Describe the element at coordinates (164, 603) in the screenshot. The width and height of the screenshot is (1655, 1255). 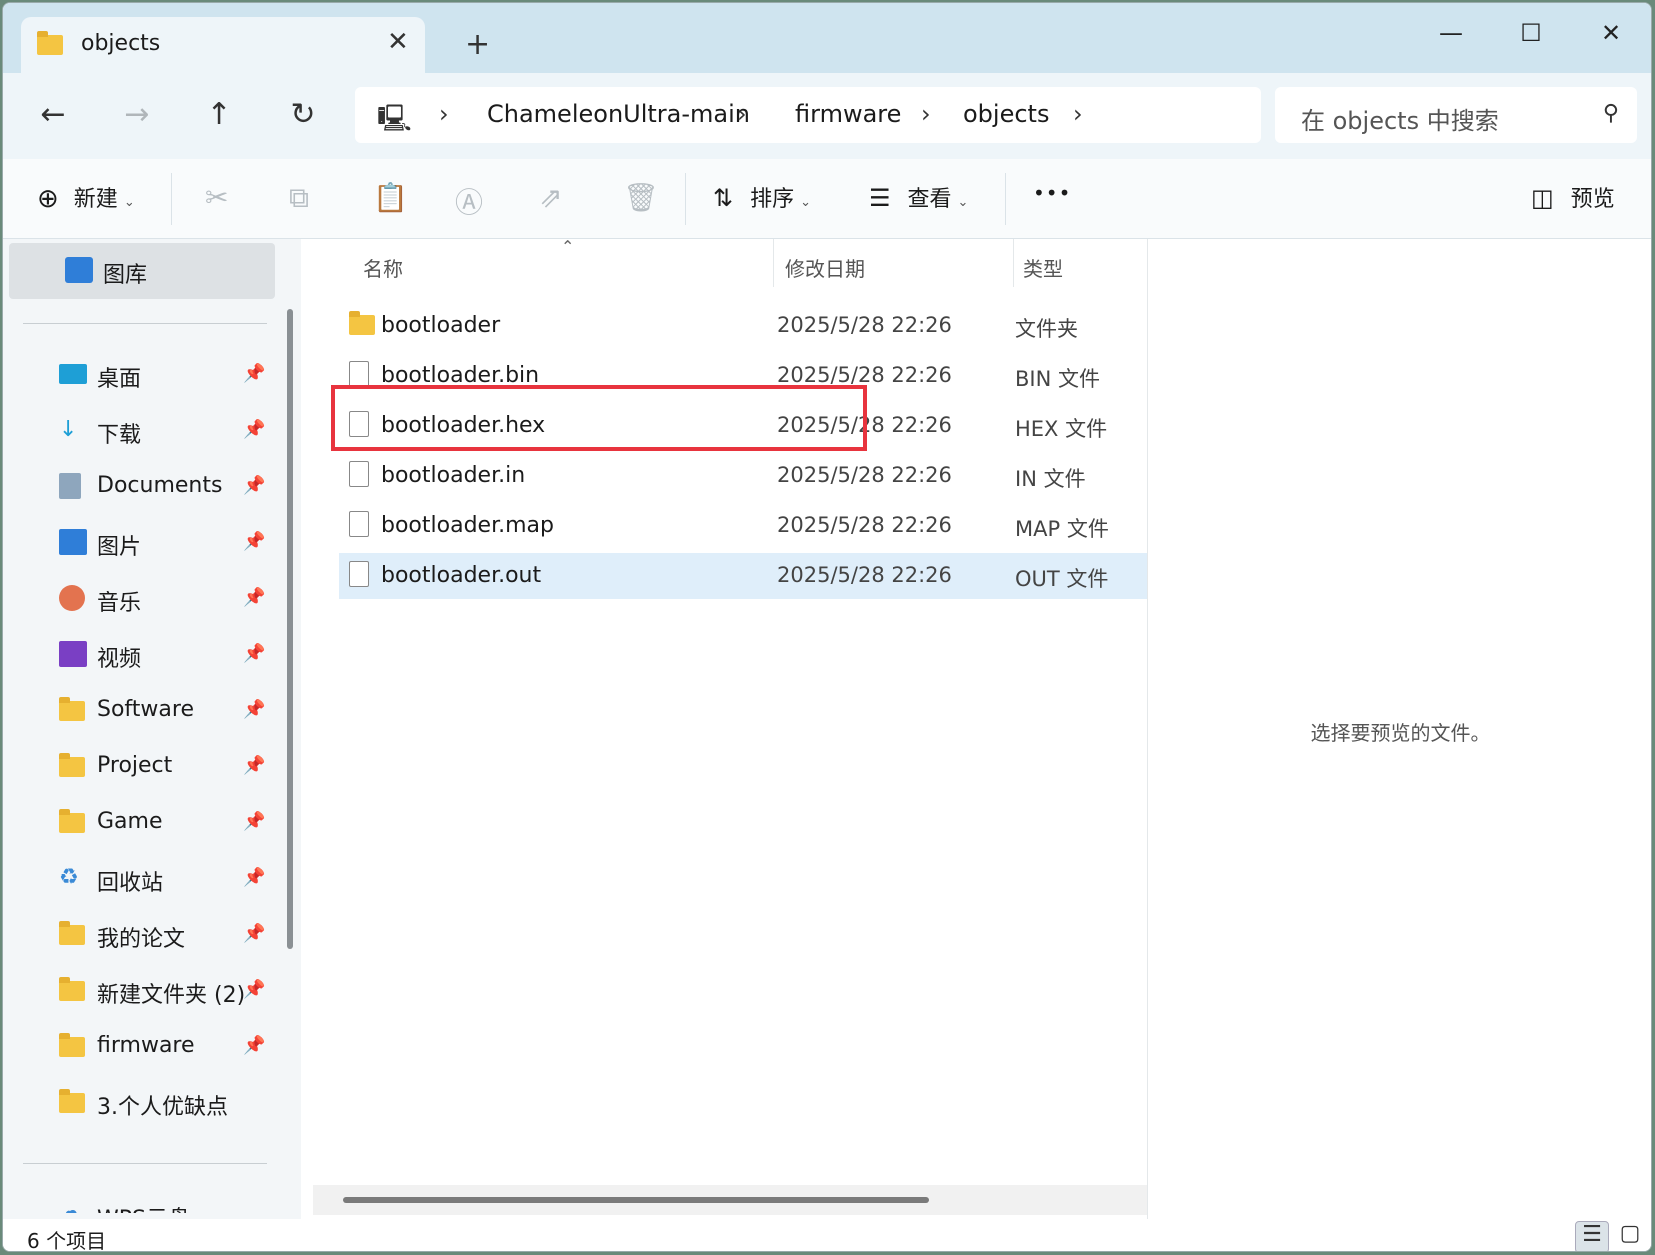
I see `sidebar-item-music: 音乐` at that location.